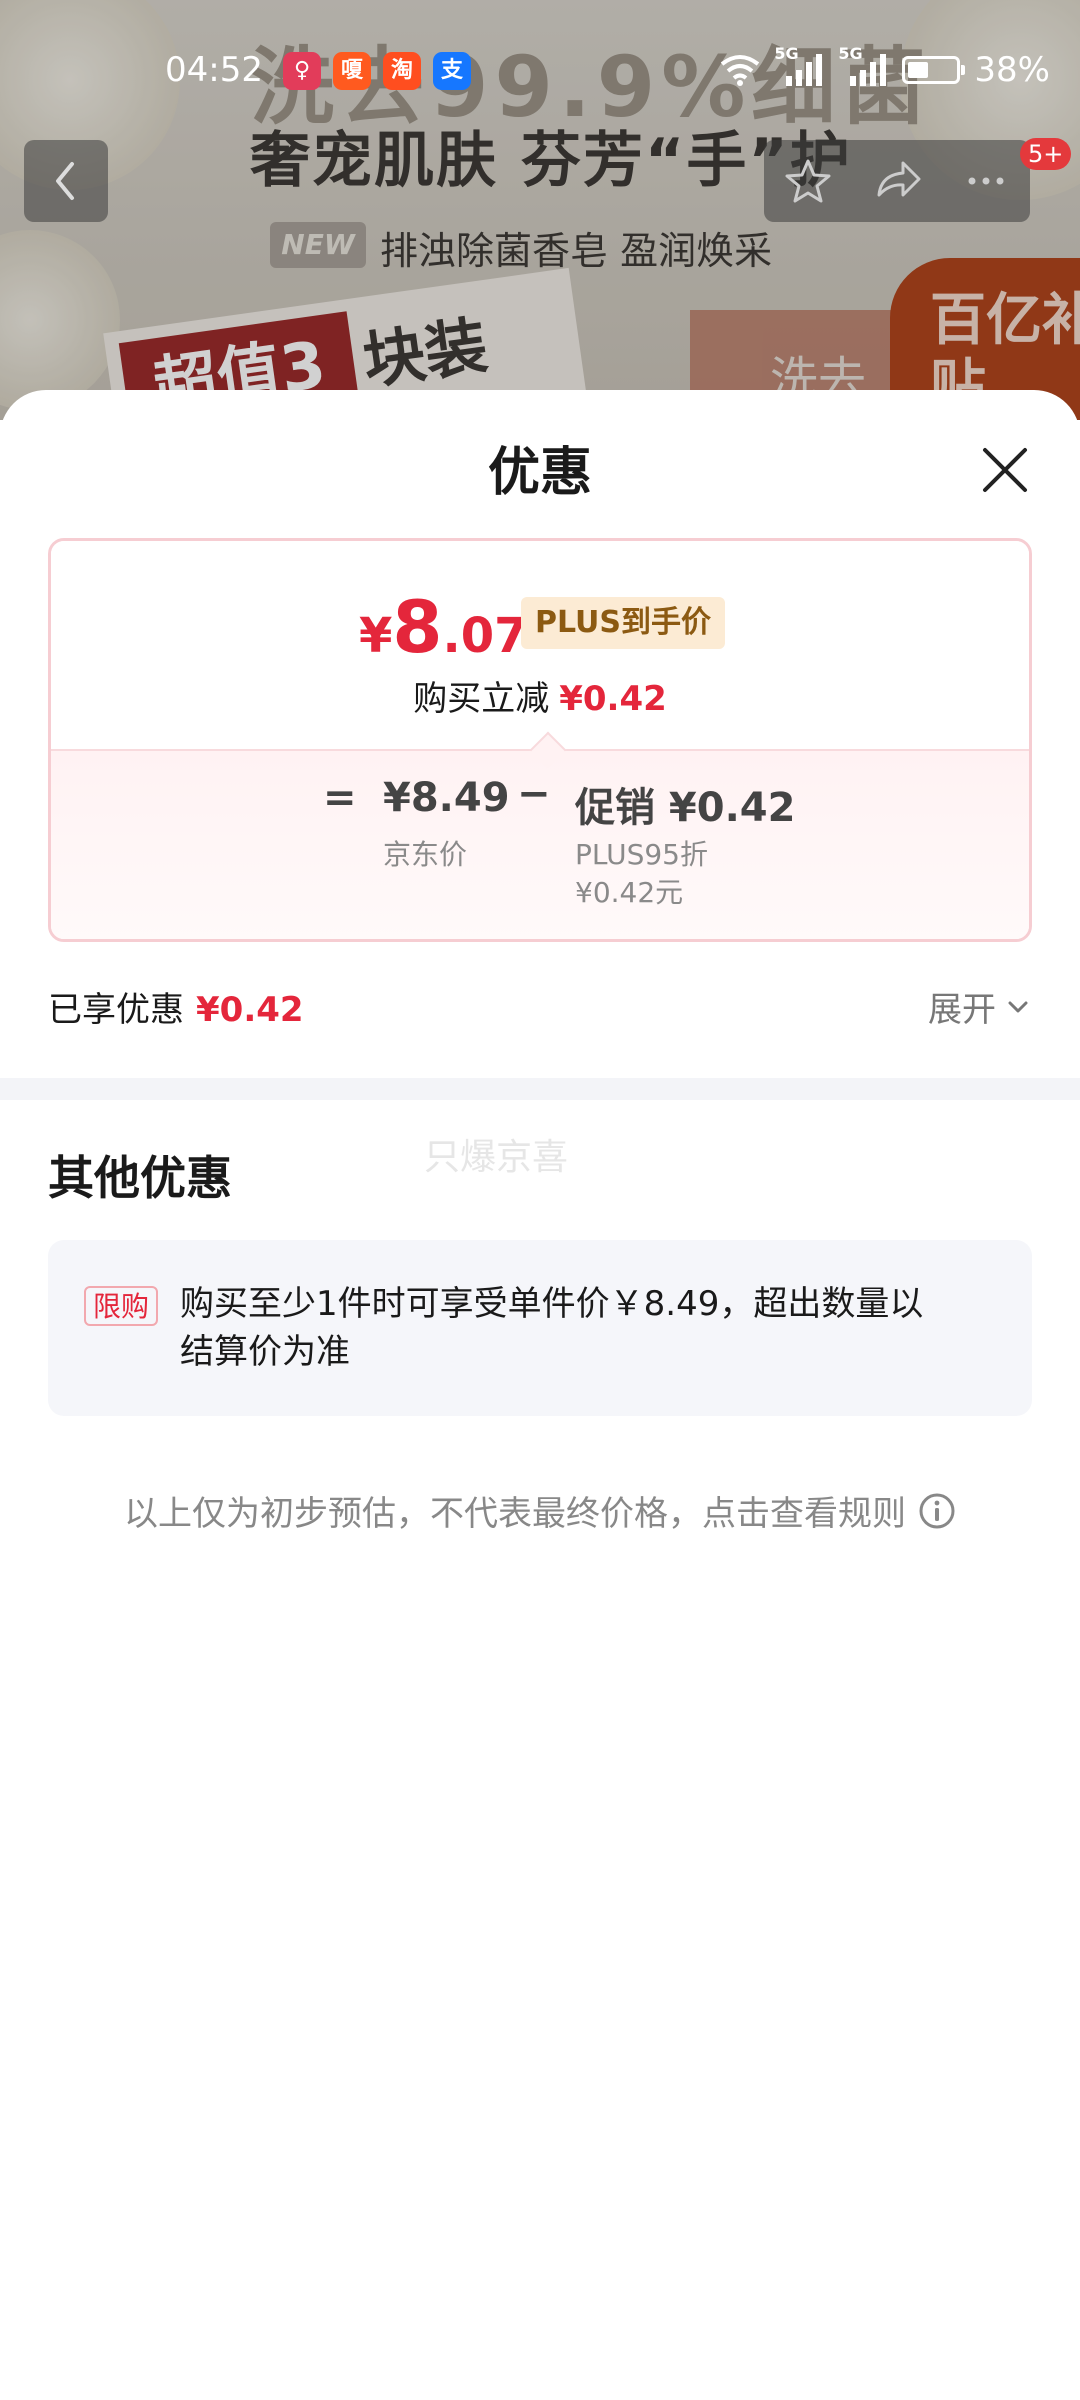  What do you see at coordinates (452, 71) in the screenshot?
I see `alipay-icon: 支` at bounding box center [452, 71].